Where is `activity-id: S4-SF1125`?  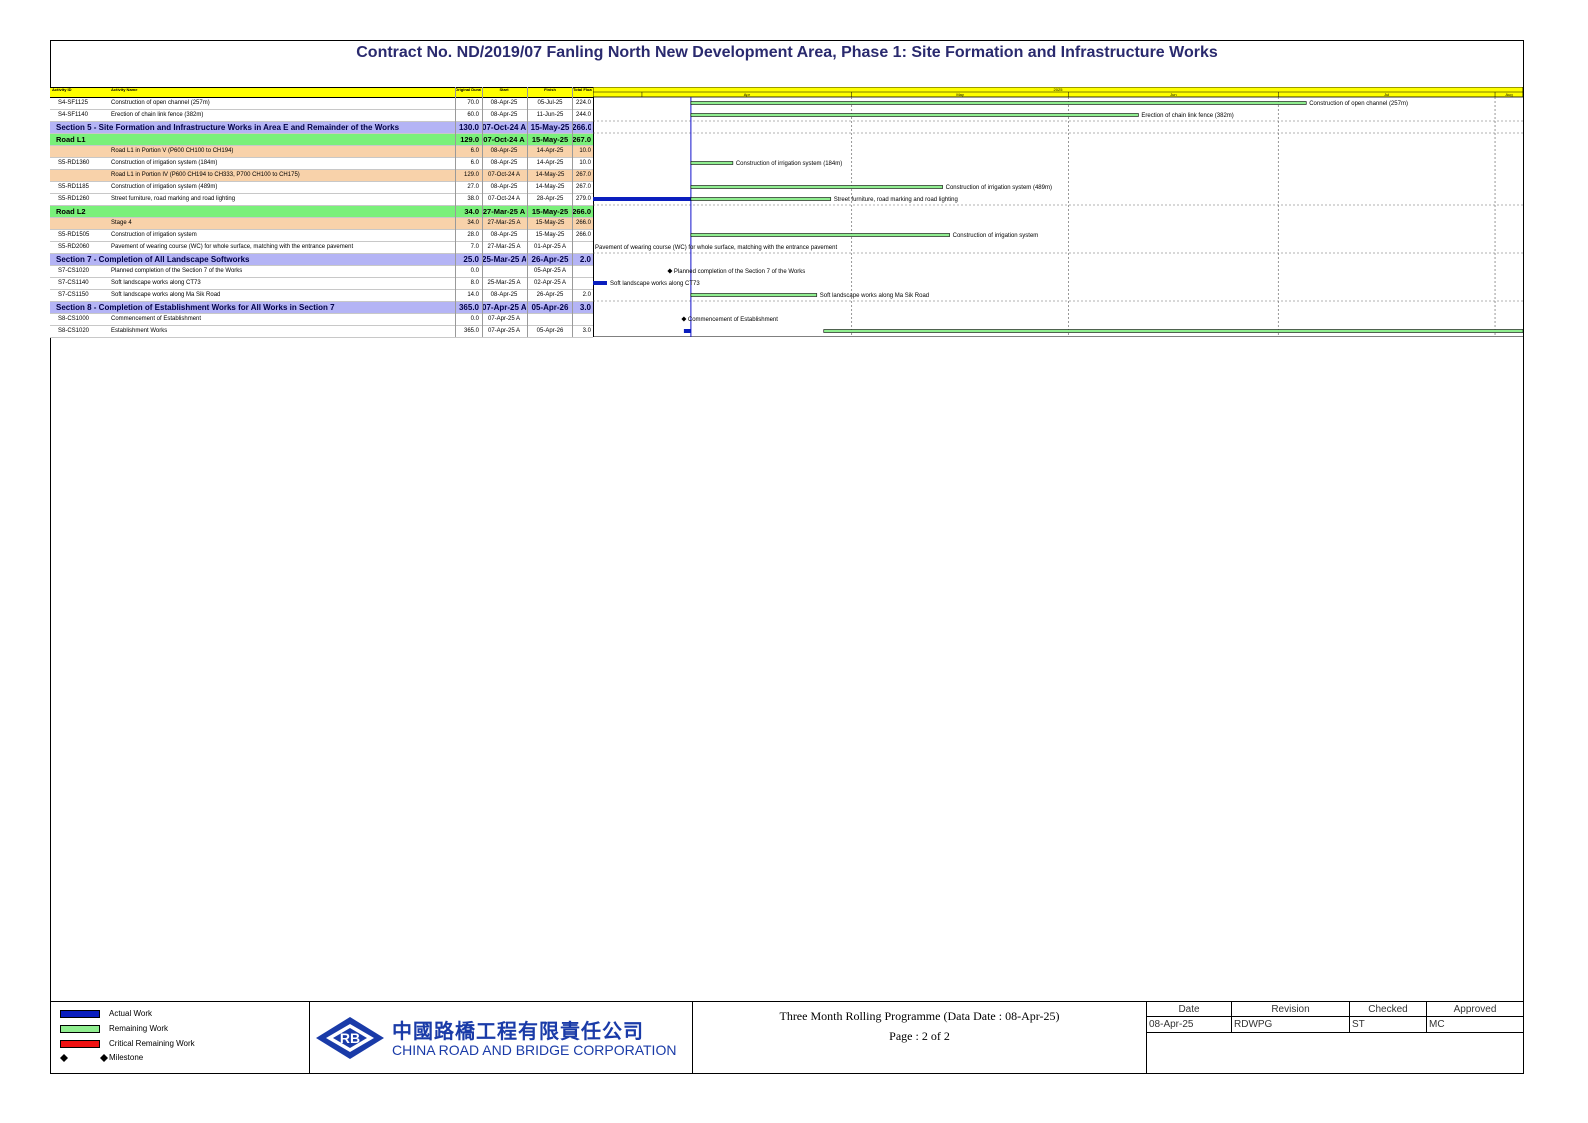
activity-id: S4-SF1125 is located at coordinates (73, 103).